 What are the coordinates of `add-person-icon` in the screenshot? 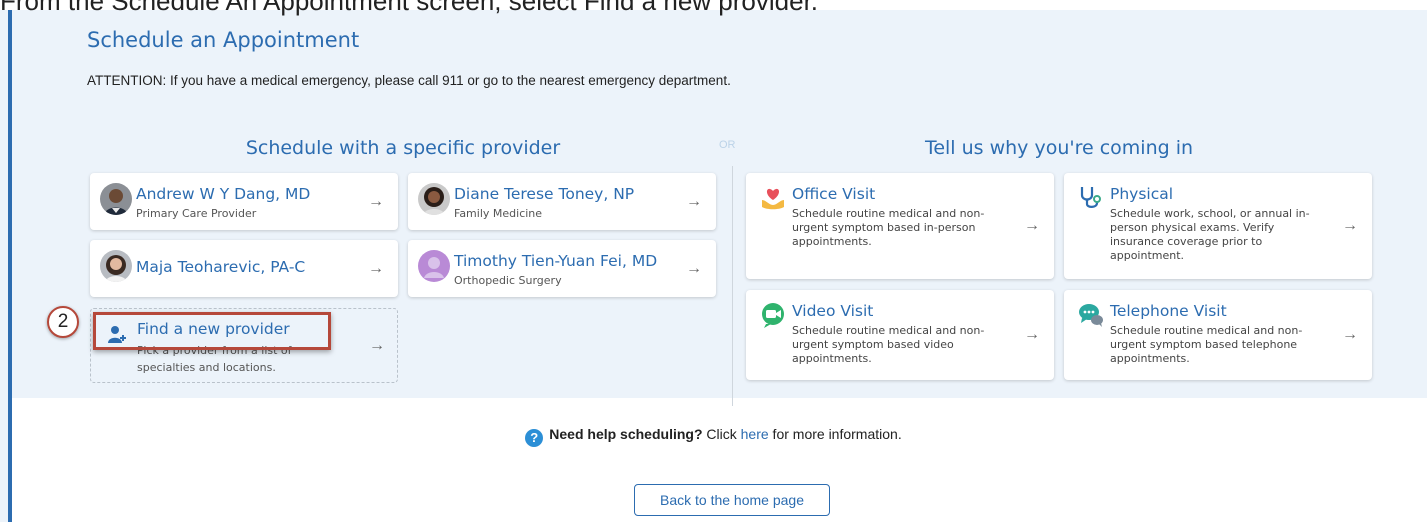 It's located at (117, 335).